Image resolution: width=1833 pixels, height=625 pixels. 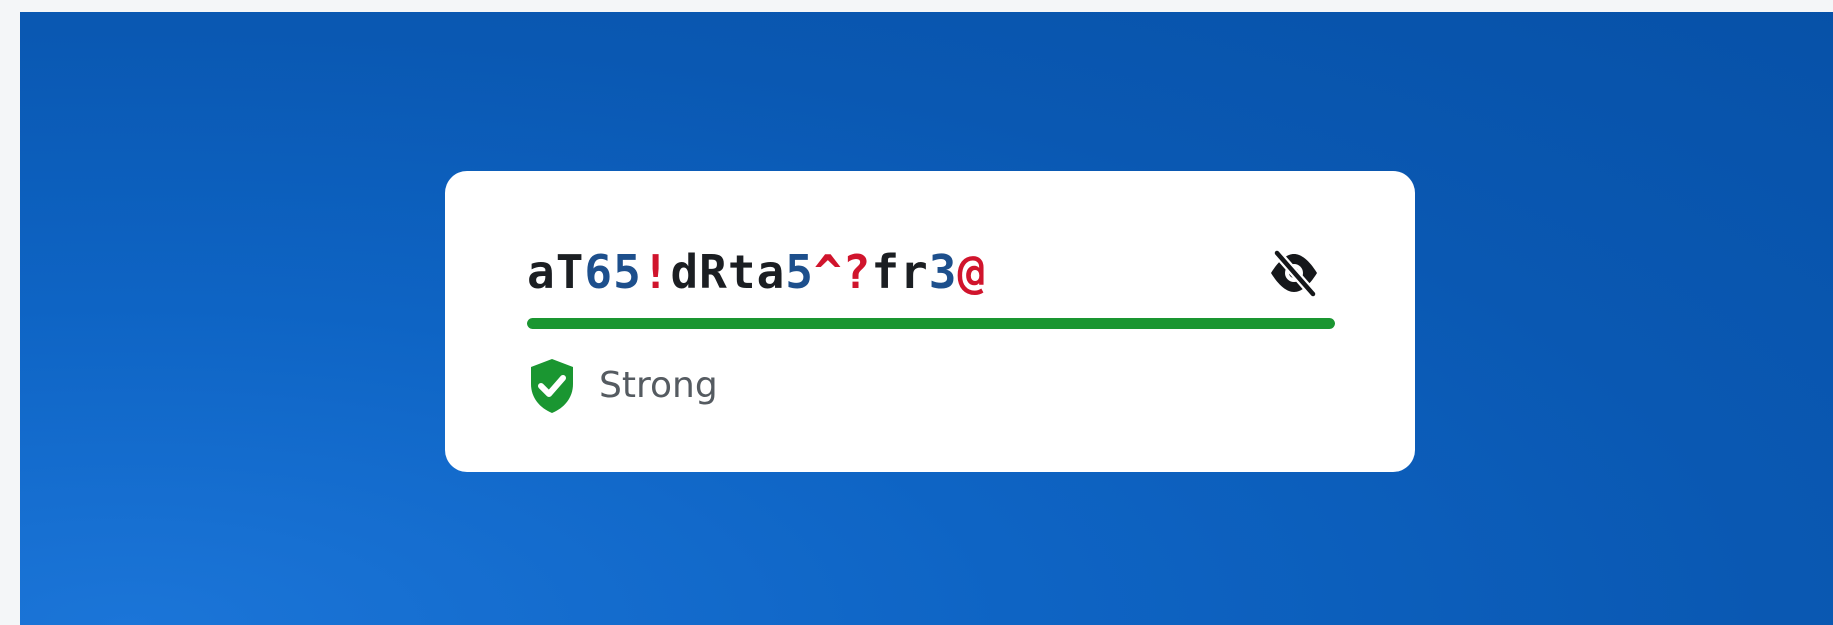 I want to click on password-segment-letter: fr, so click(x=900, y=272).